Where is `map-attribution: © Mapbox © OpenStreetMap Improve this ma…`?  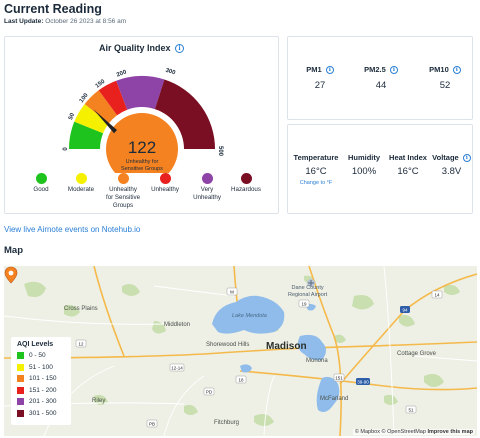
map-attribution: © Mapbox © OpenStreetMap Improve this ma… is located at coordinates (413, 432).